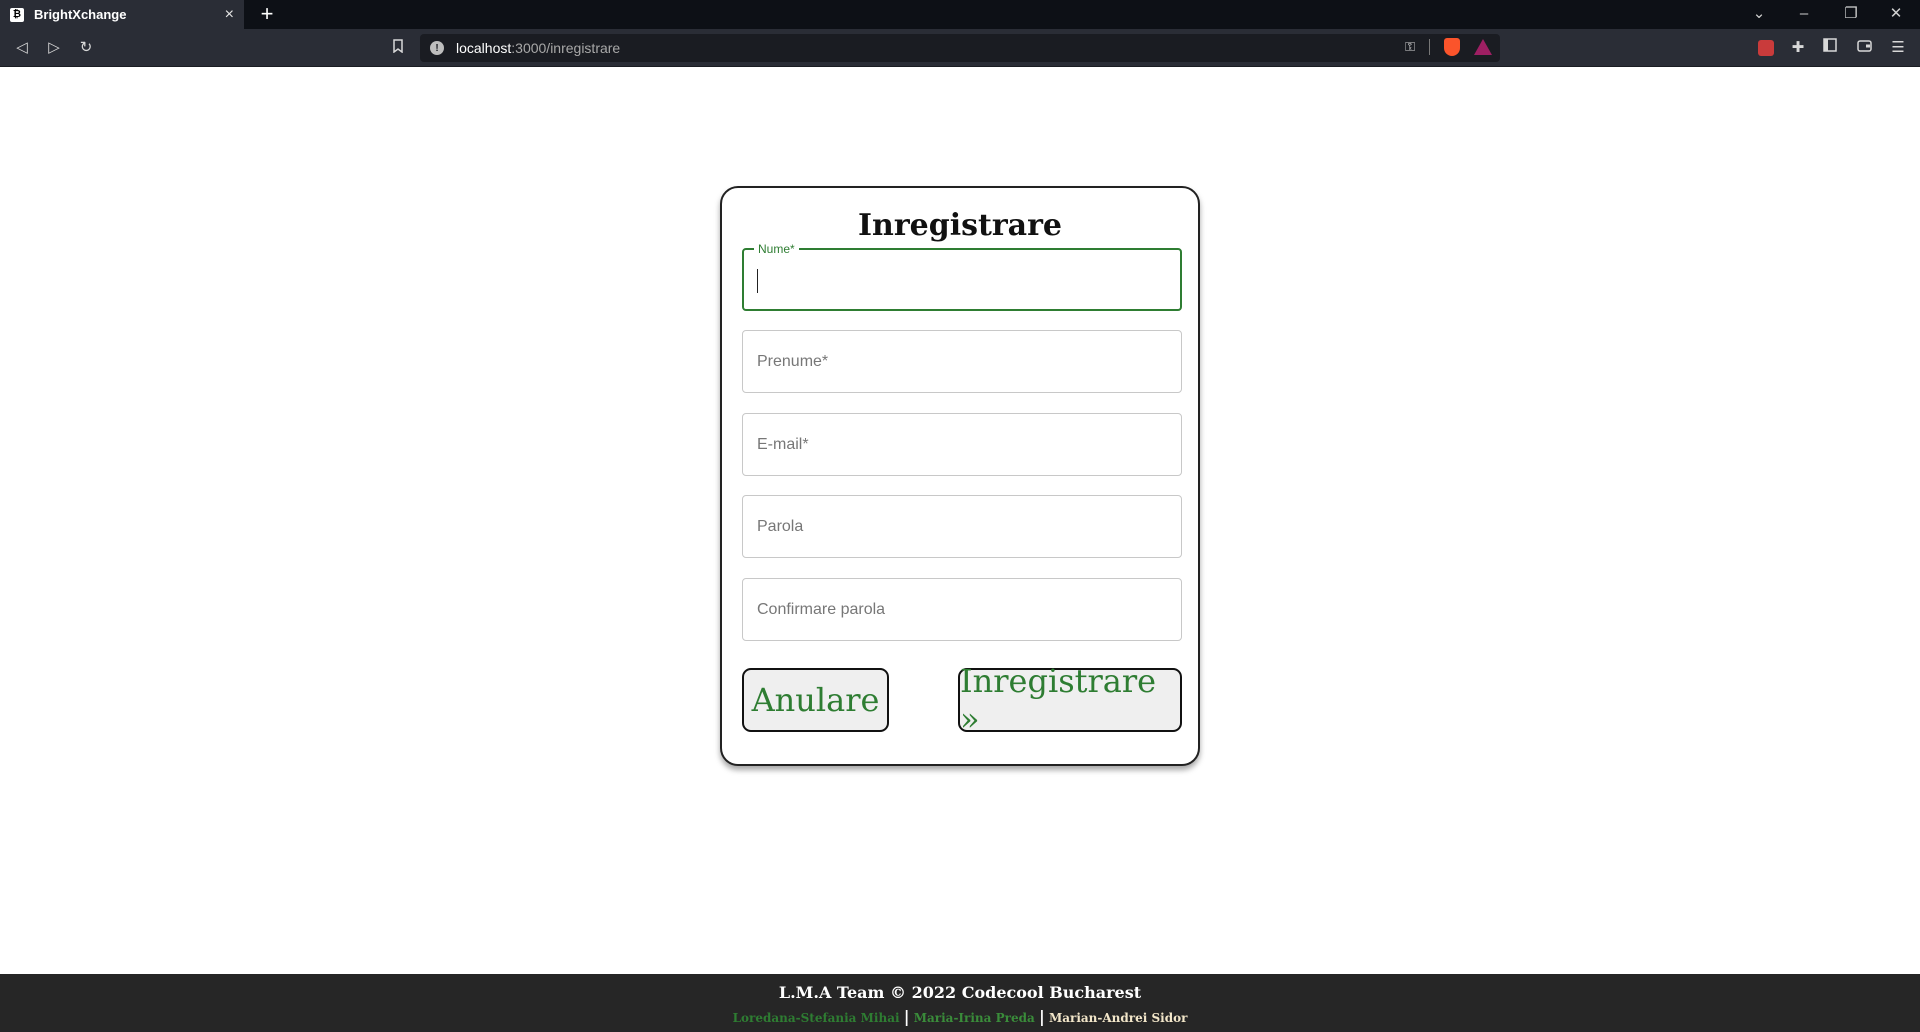 The height and width of the screenshot is (1032, 1920). Describe the element at coordinates (1429, 47) in the screenshot. I see `divider` at that location.